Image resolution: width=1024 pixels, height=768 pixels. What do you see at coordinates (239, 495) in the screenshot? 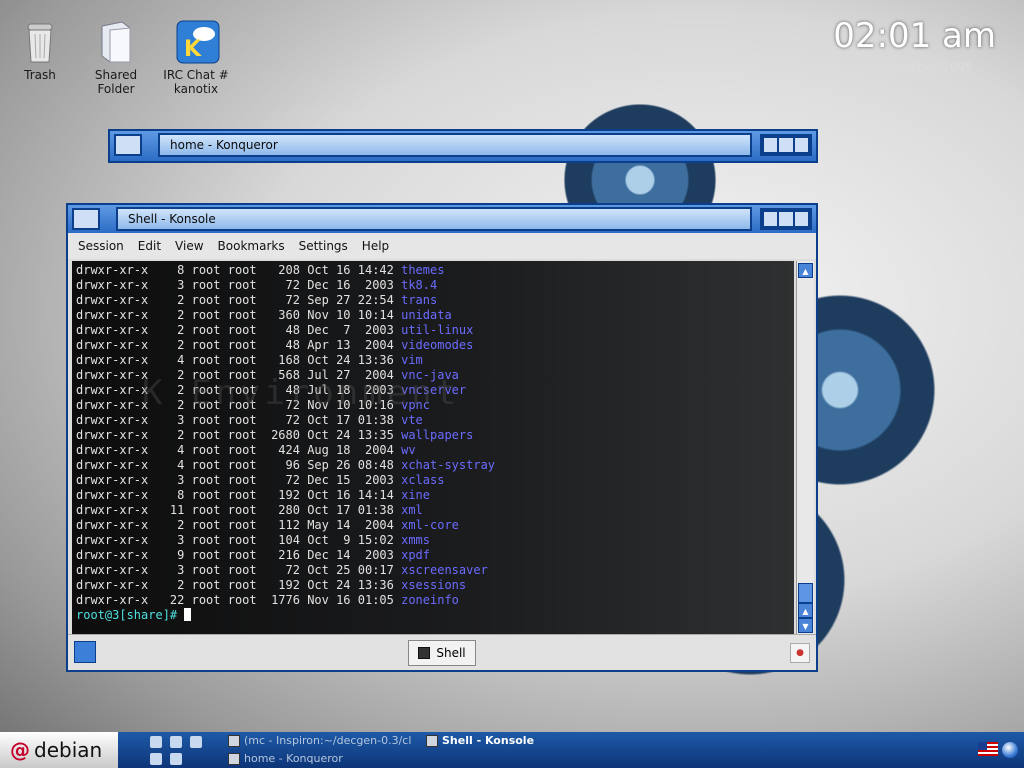
I see `ls-row-meta: drwxr-xr-x 8 root root 192 Oct 16 14:14` at bounding box center [239, 495].